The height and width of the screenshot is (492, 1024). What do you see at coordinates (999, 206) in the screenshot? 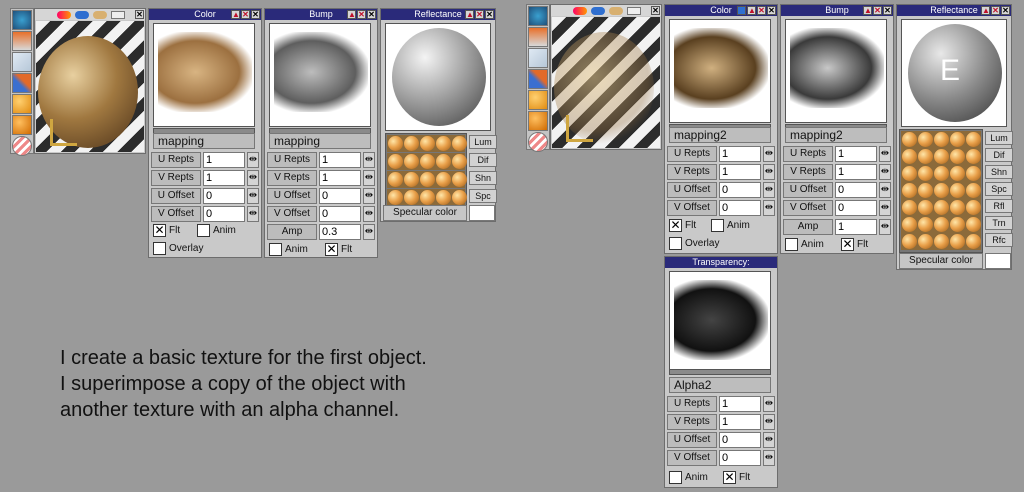
I see `rfl-button: Rfl` at bounding box center [999, 206].